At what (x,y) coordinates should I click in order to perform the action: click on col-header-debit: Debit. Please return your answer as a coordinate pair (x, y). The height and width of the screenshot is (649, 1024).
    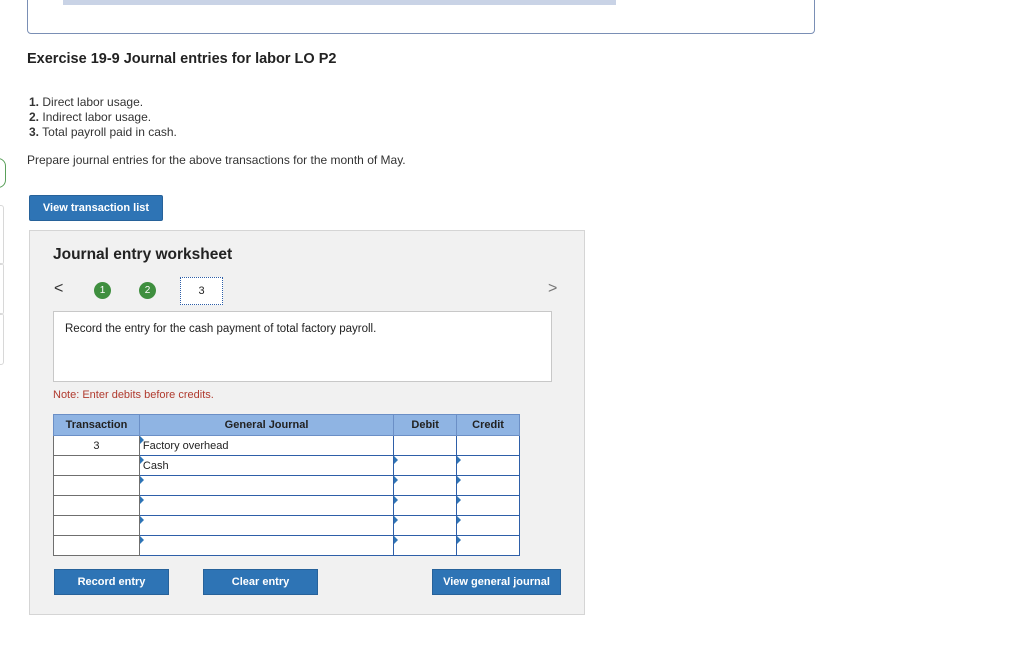
    Looking at the image, I should click on (425, 425).